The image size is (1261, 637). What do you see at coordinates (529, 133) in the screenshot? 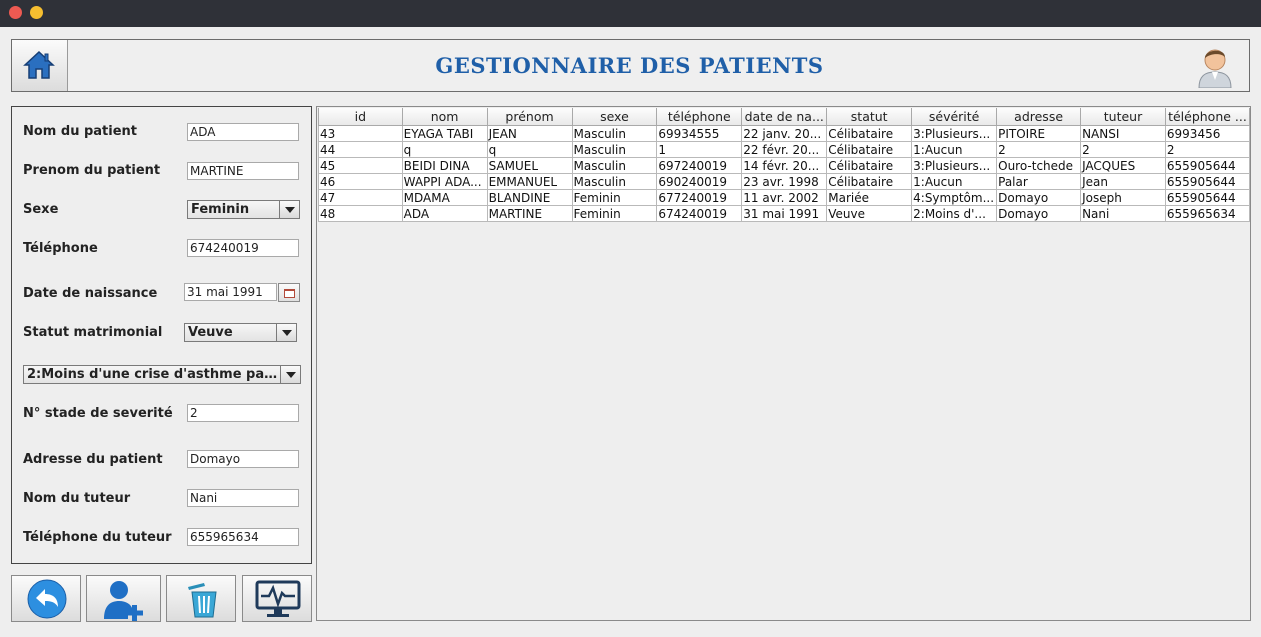
I see `table-cell: JEAN` at bounding box center [529, 133].